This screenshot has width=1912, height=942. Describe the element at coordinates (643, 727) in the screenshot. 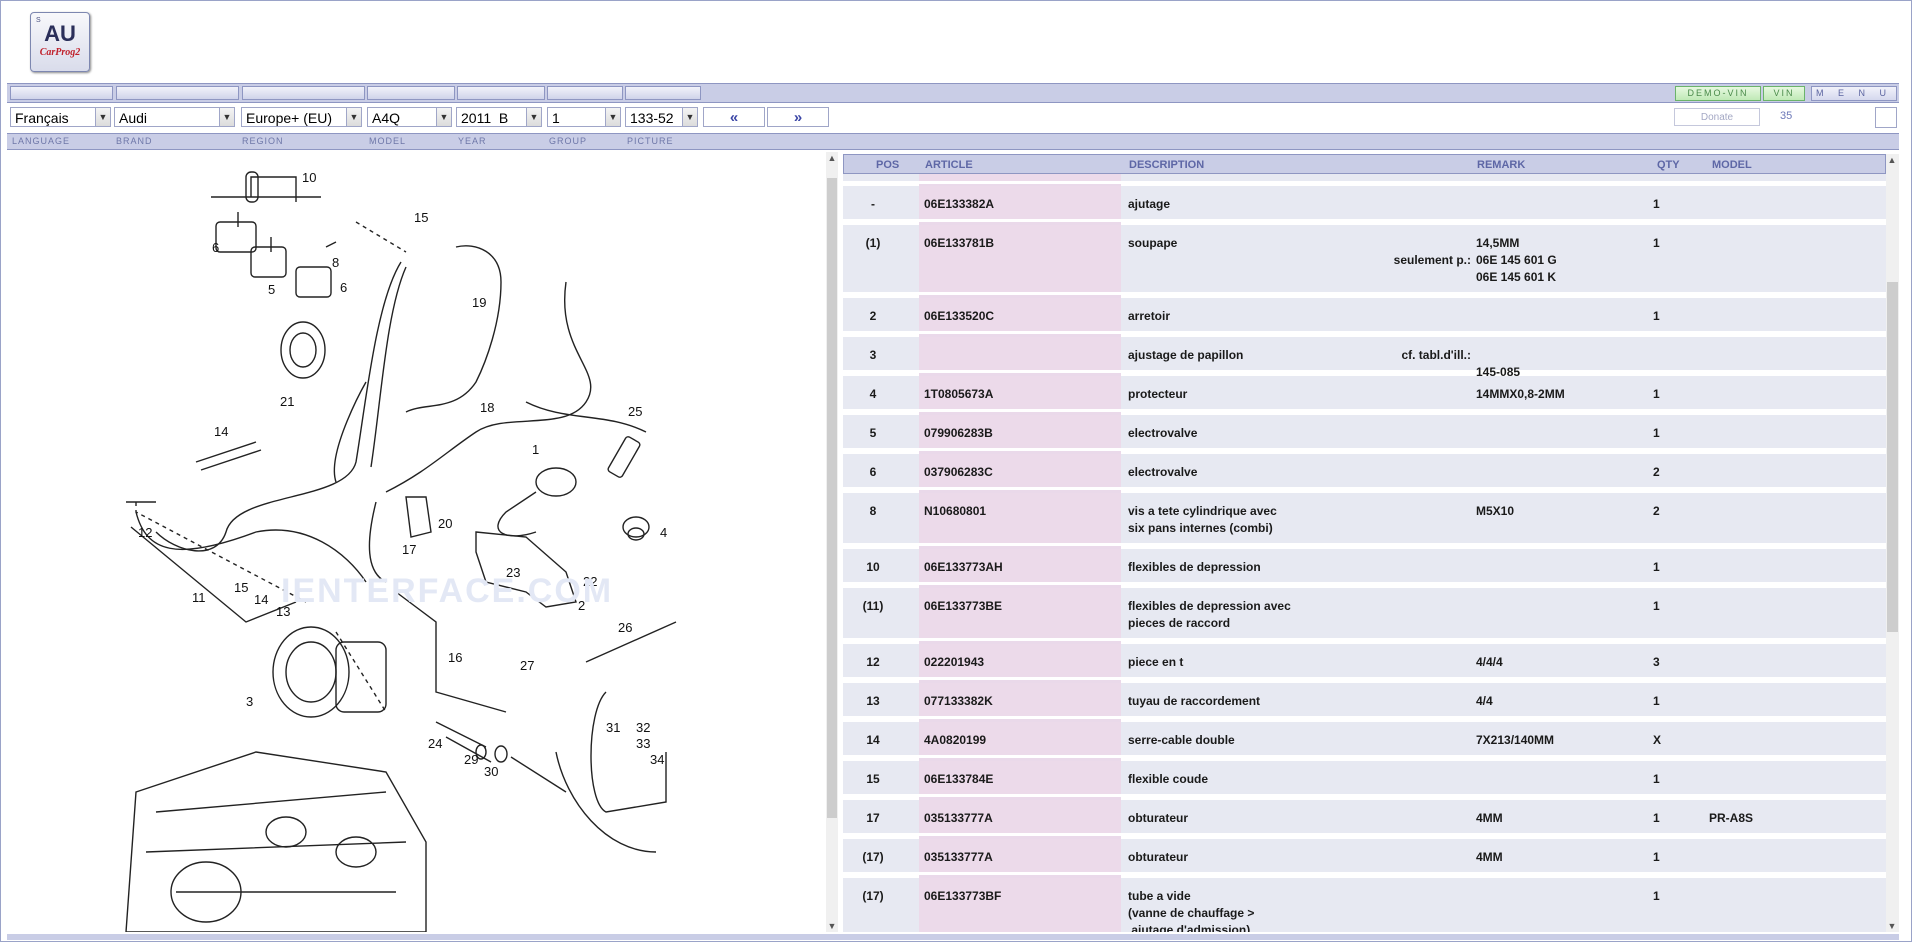

I see `diagram-label: 32` at that location.